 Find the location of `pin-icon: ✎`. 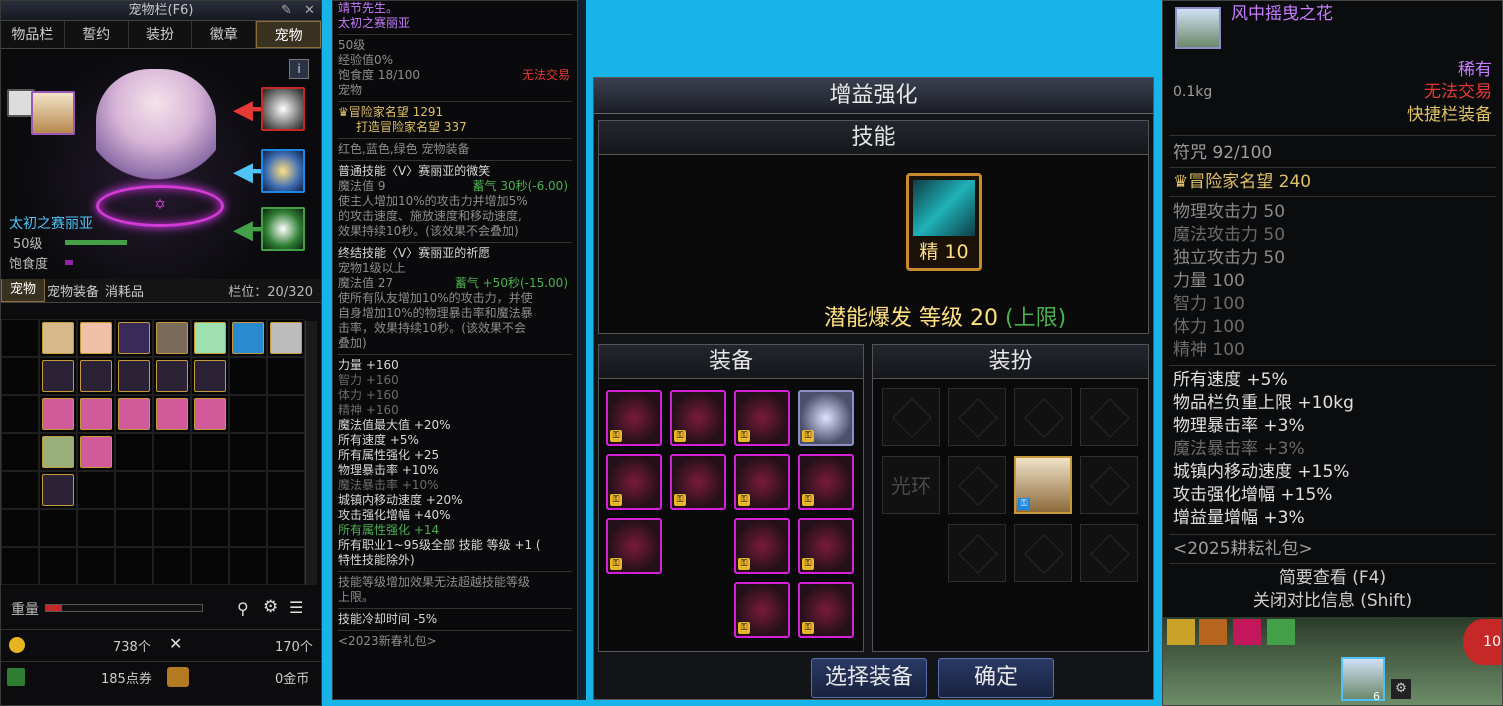

pin-icon: ✎ is located at coordinates (286, 11).